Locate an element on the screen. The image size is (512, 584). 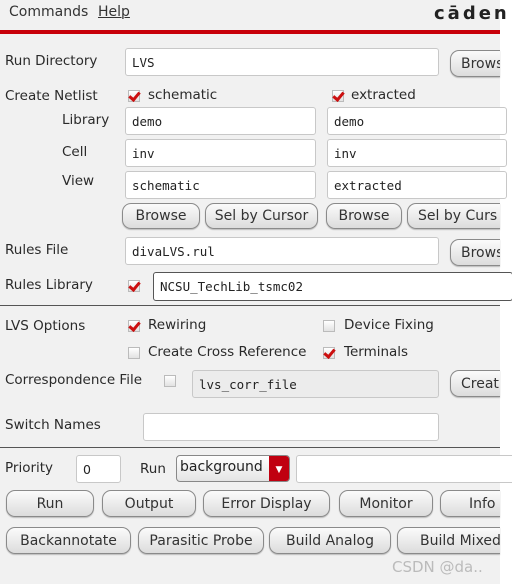
correspondence-create-button: Creat is located at coordinates (475, 383).